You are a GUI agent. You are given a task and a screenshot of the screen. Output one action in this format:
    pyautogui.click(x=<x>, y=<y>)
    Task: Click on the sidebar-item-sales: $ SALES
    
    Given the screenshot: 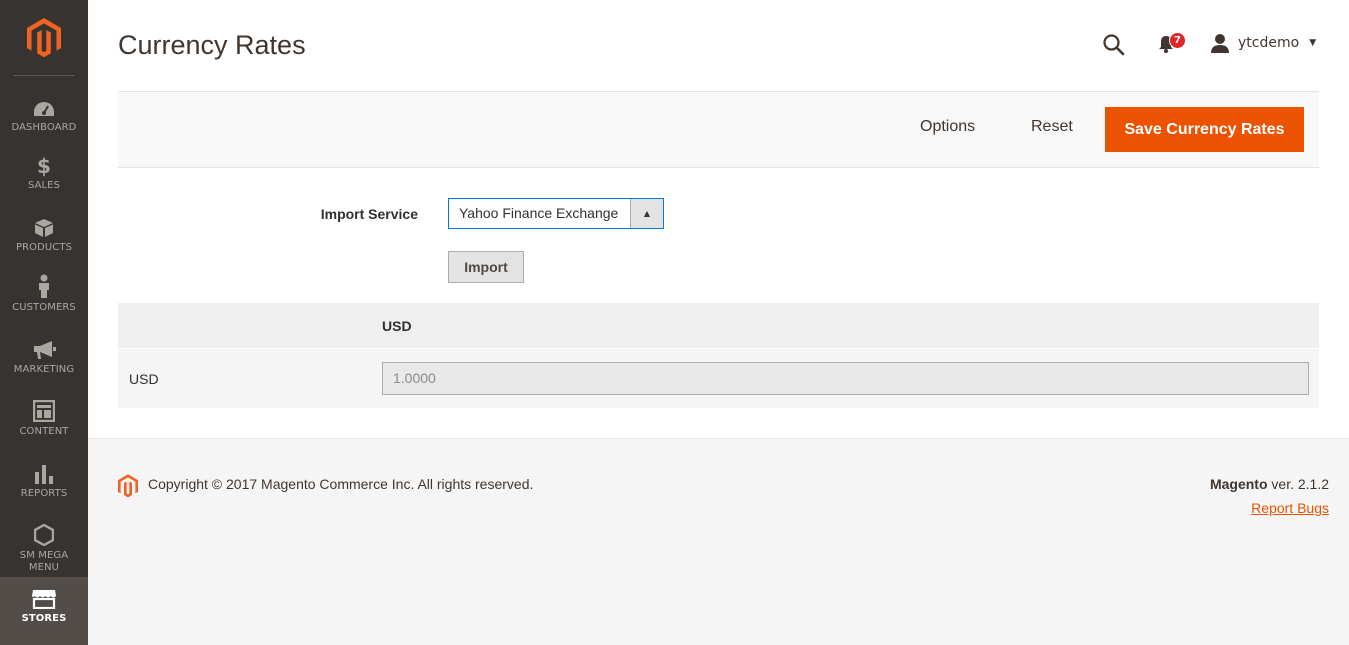 What is the action you would take?
    pyautogui.click(x=44, y=181)
    